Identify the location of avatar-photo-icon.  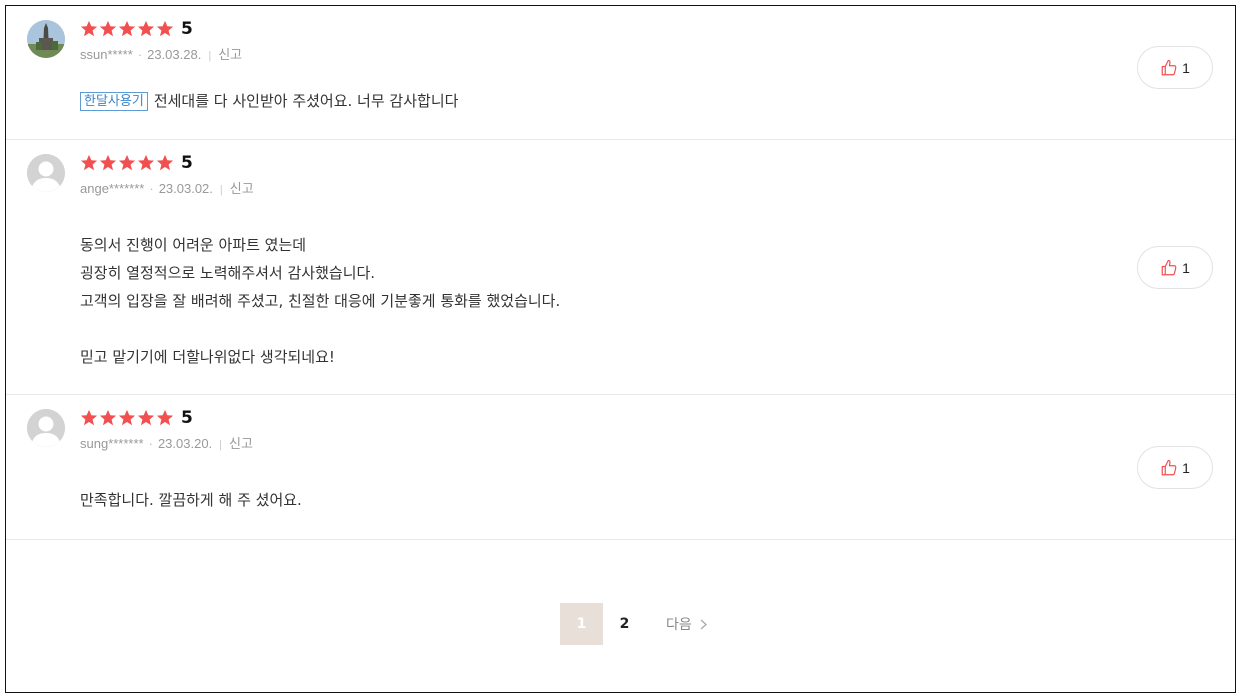
(46, 39).